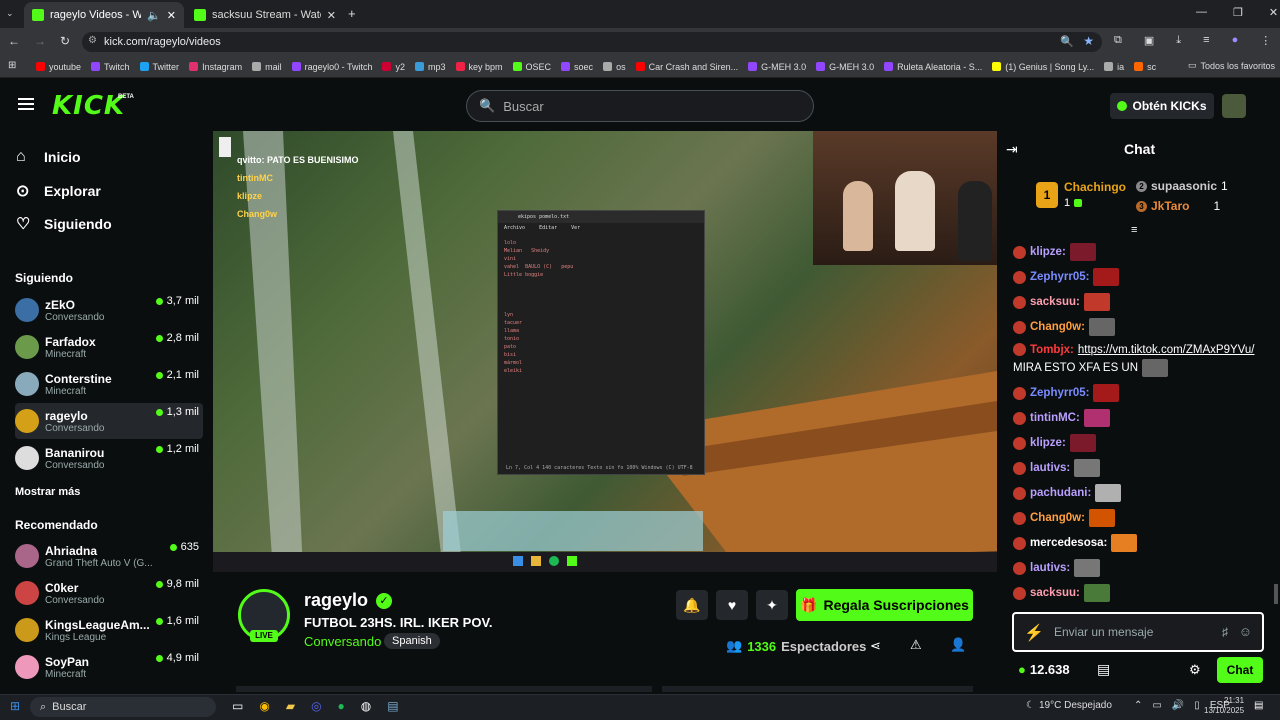 This screenshot has width=1280, height=720. I want to click on chat-username: Tombjx:, so click(1052, 350).